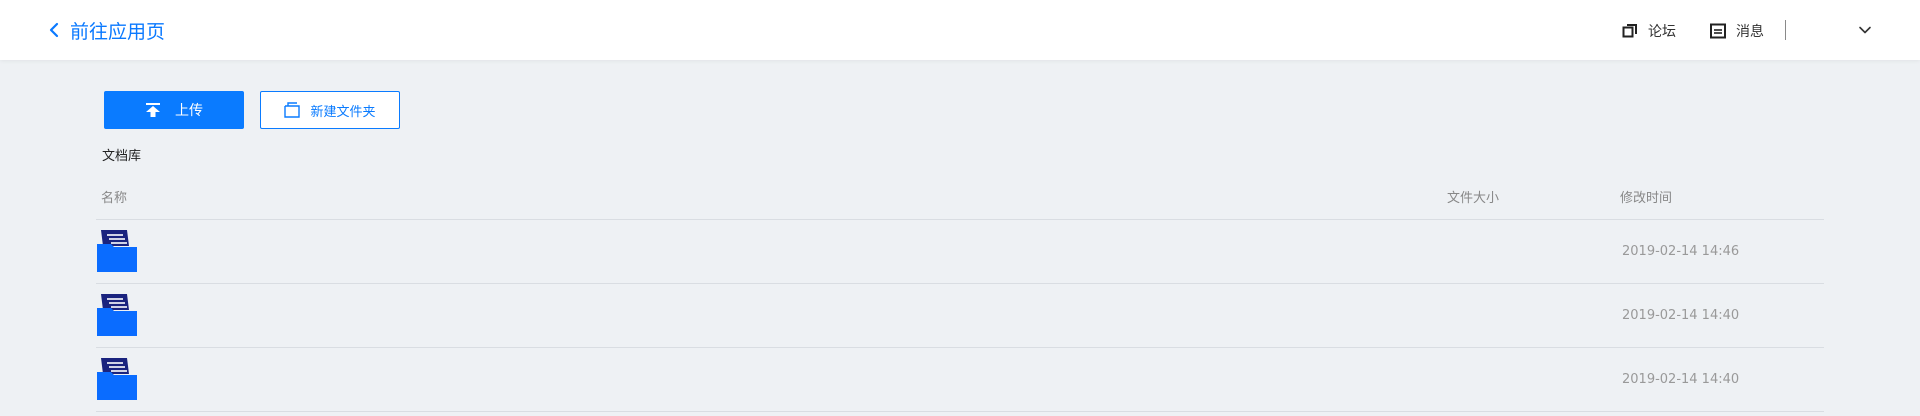  I want to click on forum-label: 论坛, so click(1662, 32).